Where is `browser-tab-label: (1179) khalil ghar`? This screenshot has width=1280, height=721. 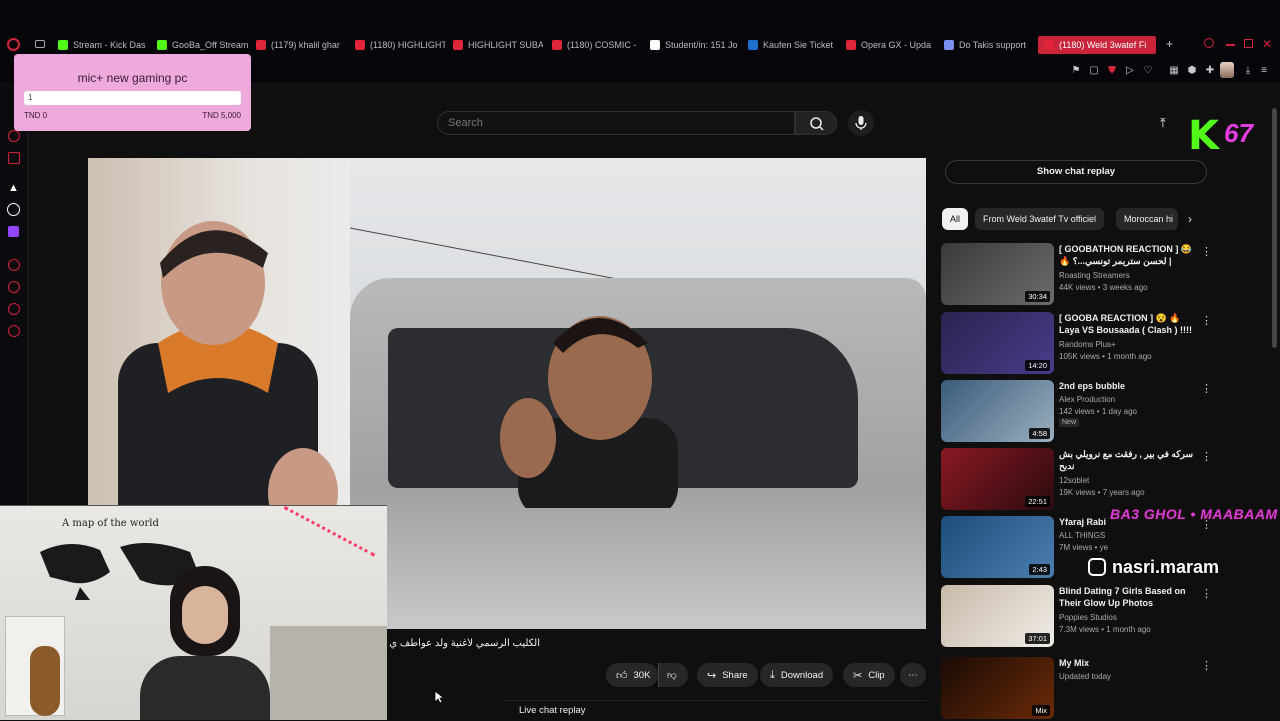
browser-tab-label: (1179) khalil ghar is located at coordinates (305, 45).